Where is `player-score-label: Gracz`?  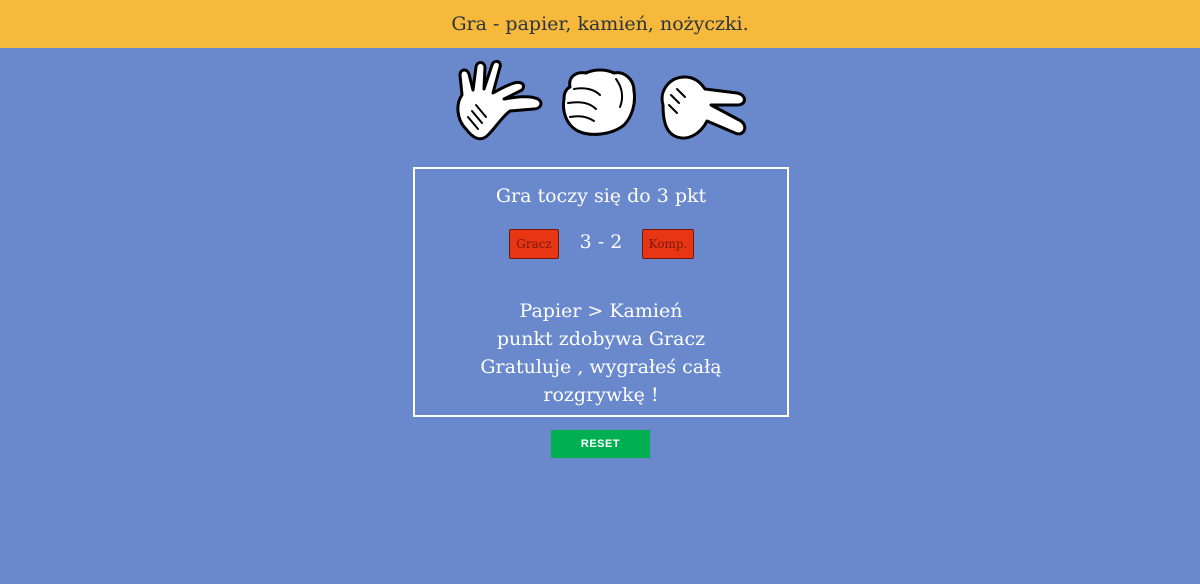
player-score-label: Gracz is located at coordinates (534, 244).